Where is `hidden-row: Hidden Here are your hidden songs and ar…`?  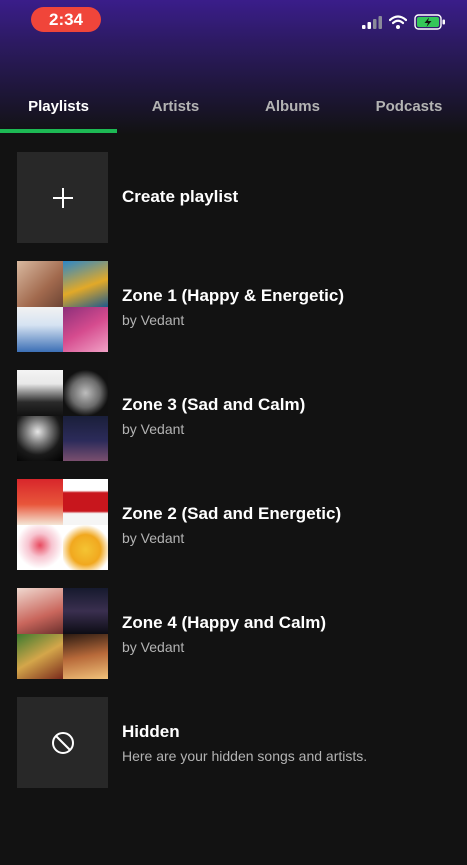 hidden-row: Hidden Here are your hidden songs and ar… is located at coordinates (233, 742).